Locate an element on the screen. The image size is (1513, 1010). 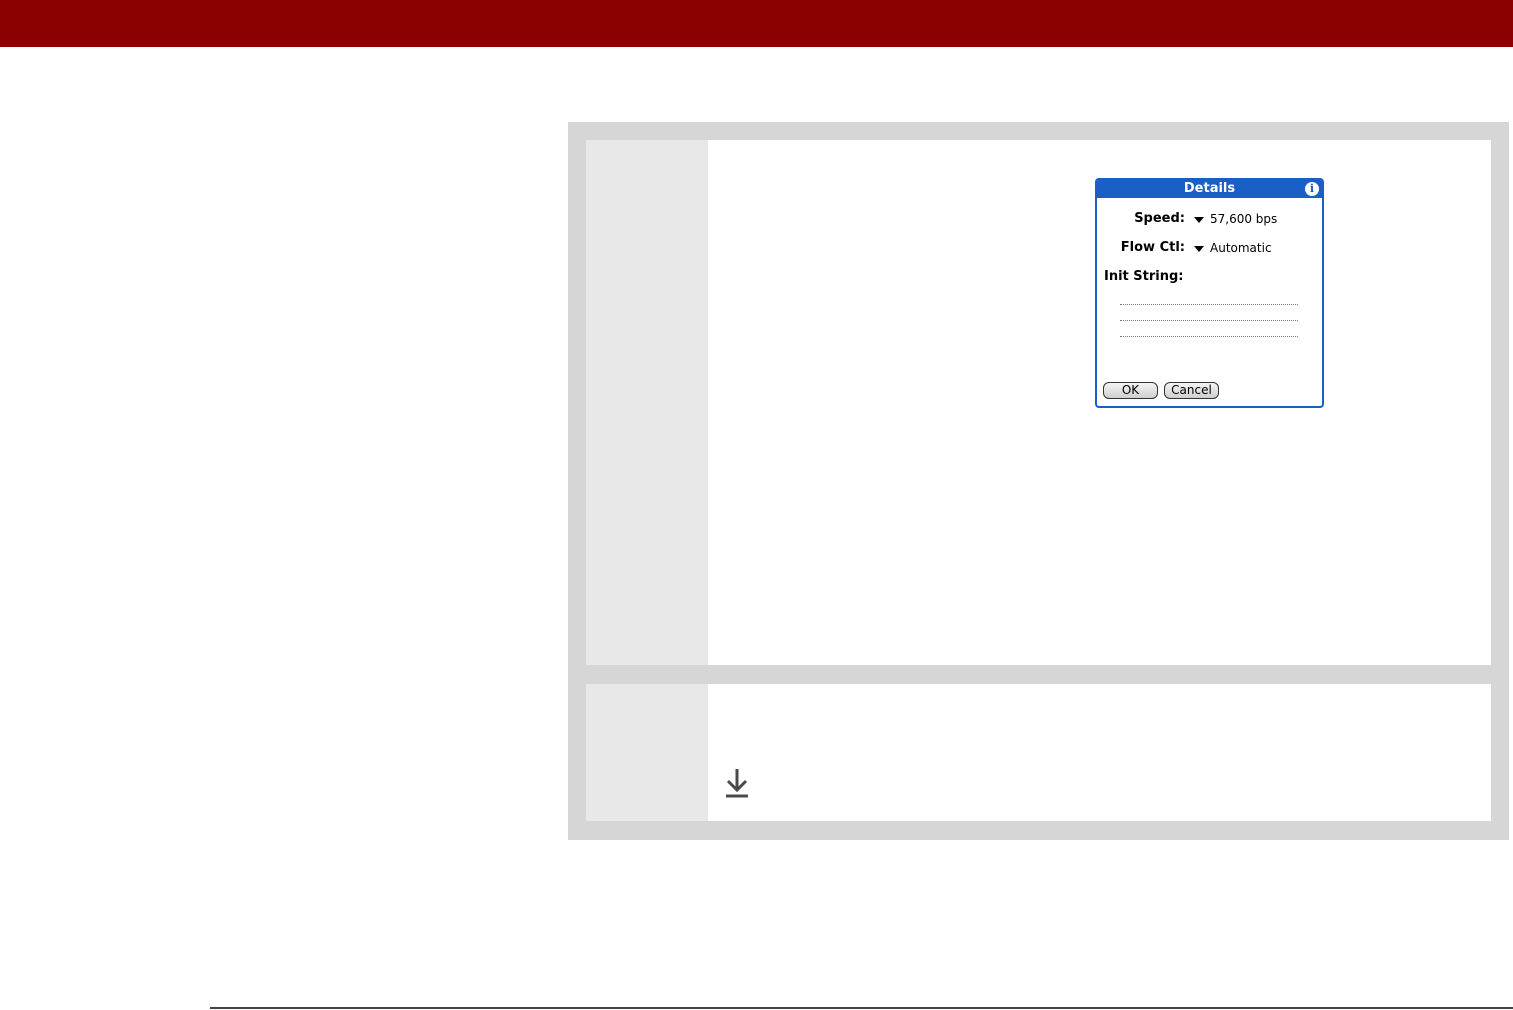
top-banner is located at coordinates (756, 23).